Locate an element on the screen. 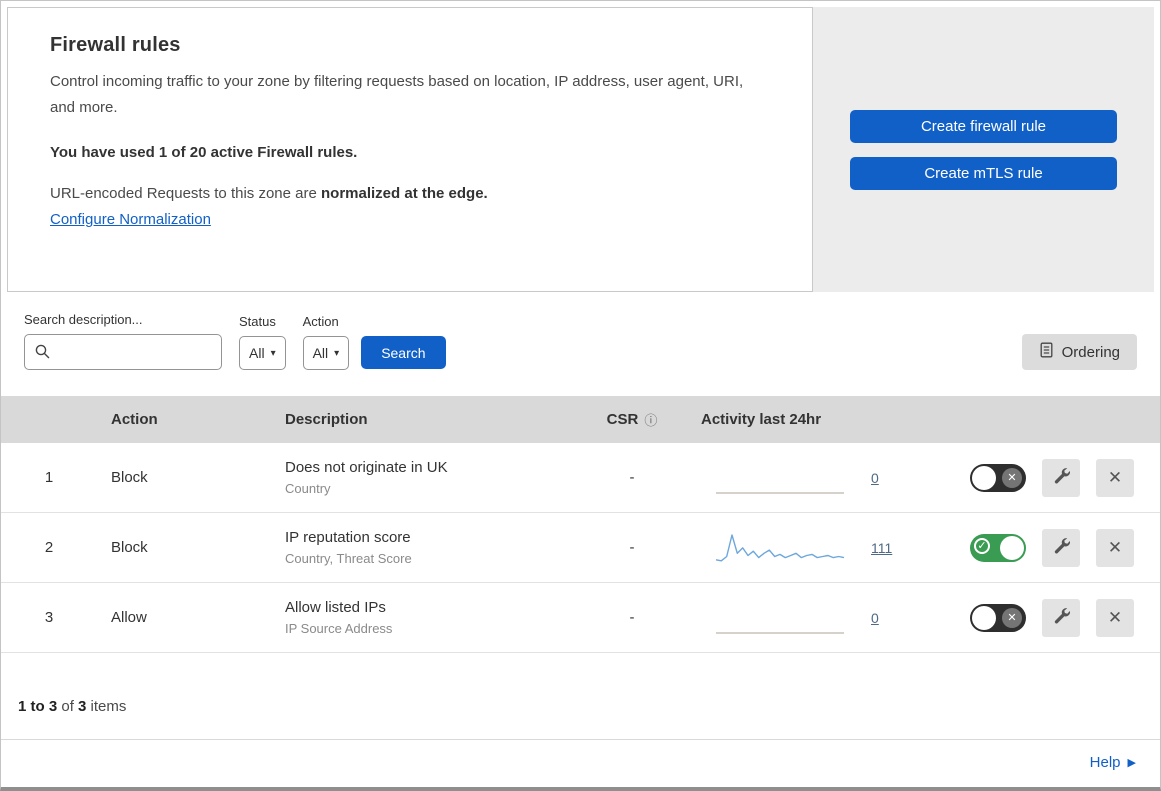  rule-activity: 0 is located at coordinates (807, 618).